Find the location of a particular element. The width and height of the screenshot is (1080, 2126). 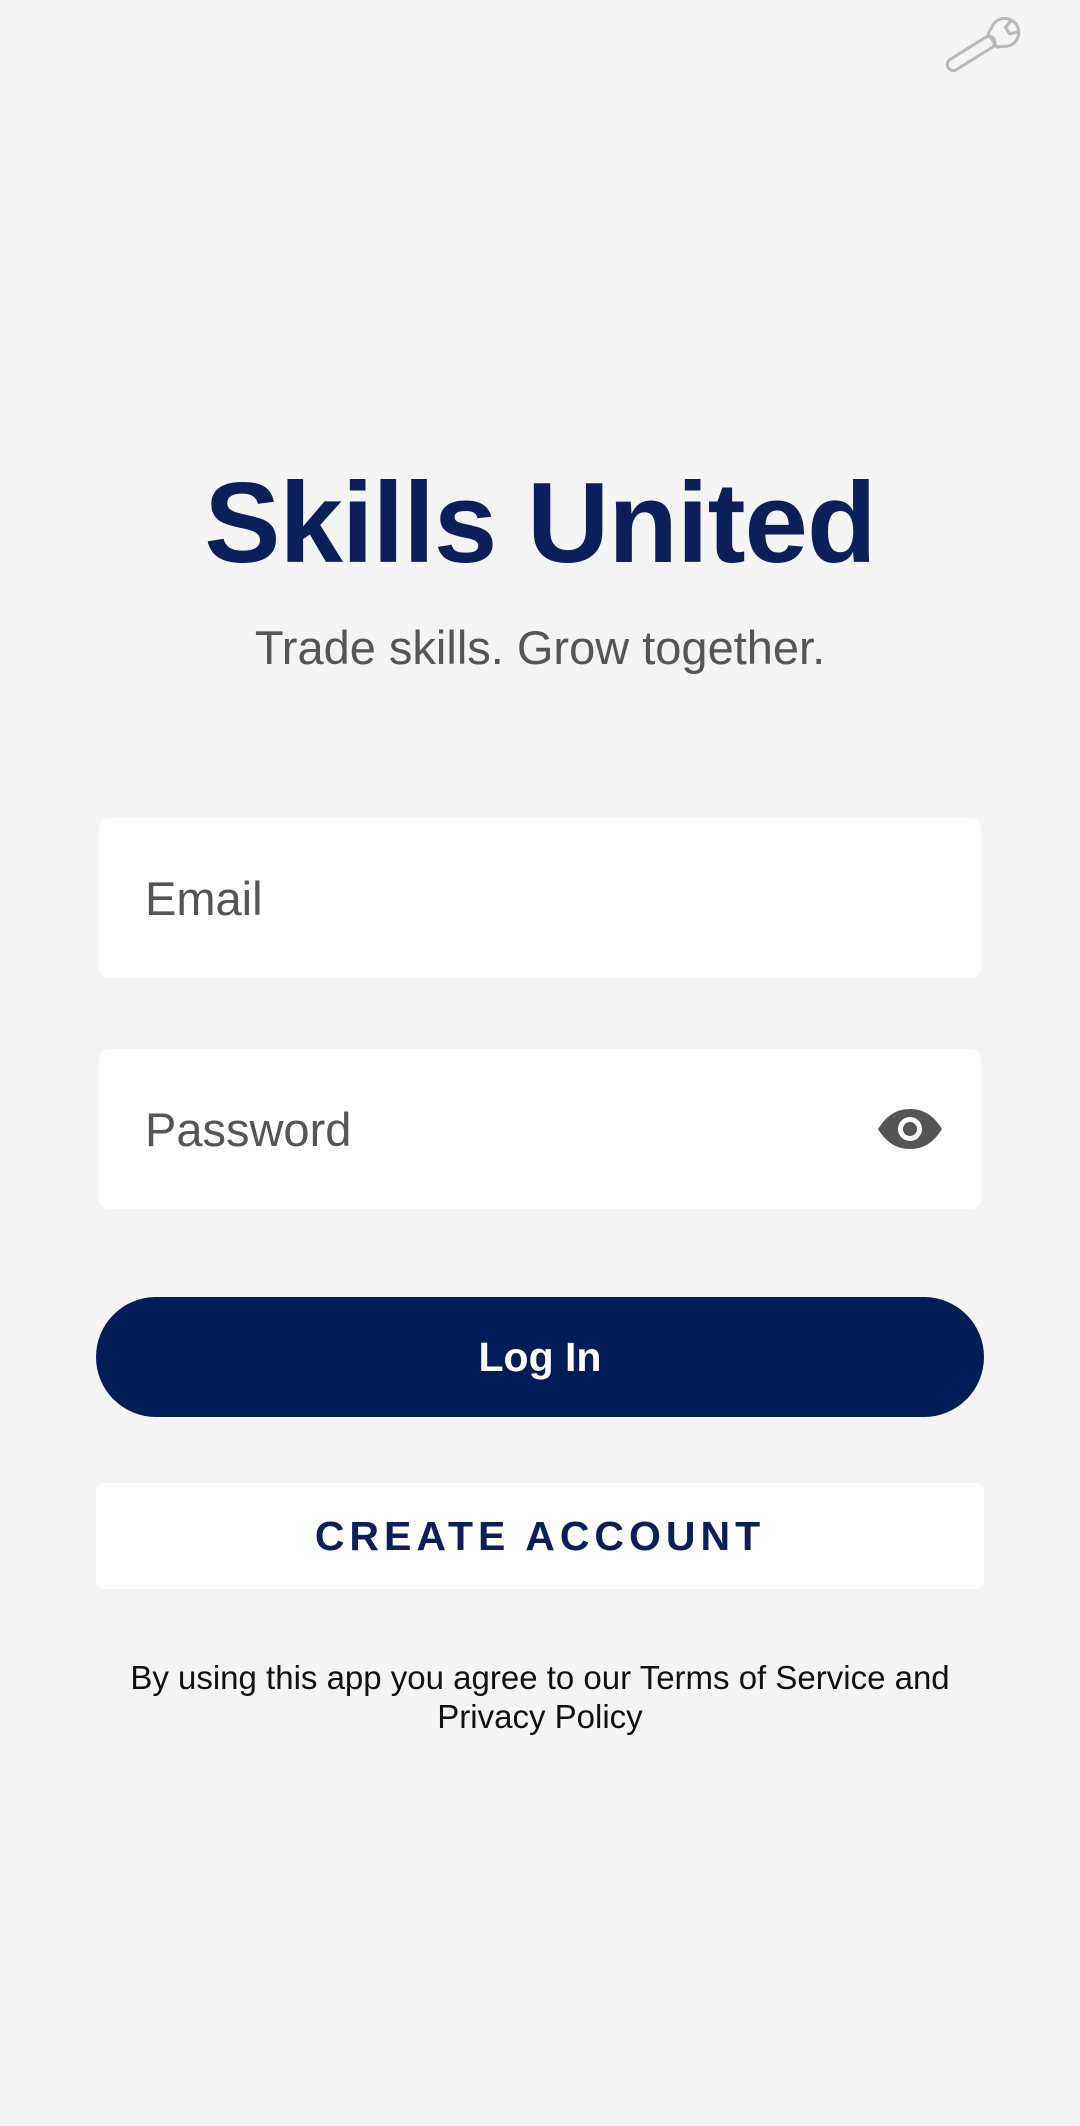

show-password-button is located at coordinates (910, 1129).